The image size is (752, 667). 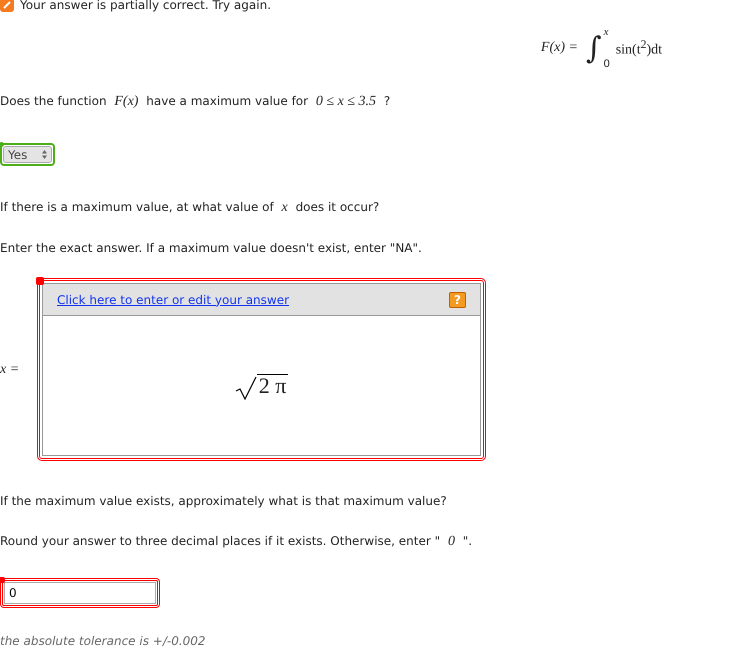 What do you see at coordinates (211, 248) in the screenshot?
I see `instruction-text: Enter the exact answer. If a maximum value doesn't exist, enter "NA".` at bounding box center [211, 248].